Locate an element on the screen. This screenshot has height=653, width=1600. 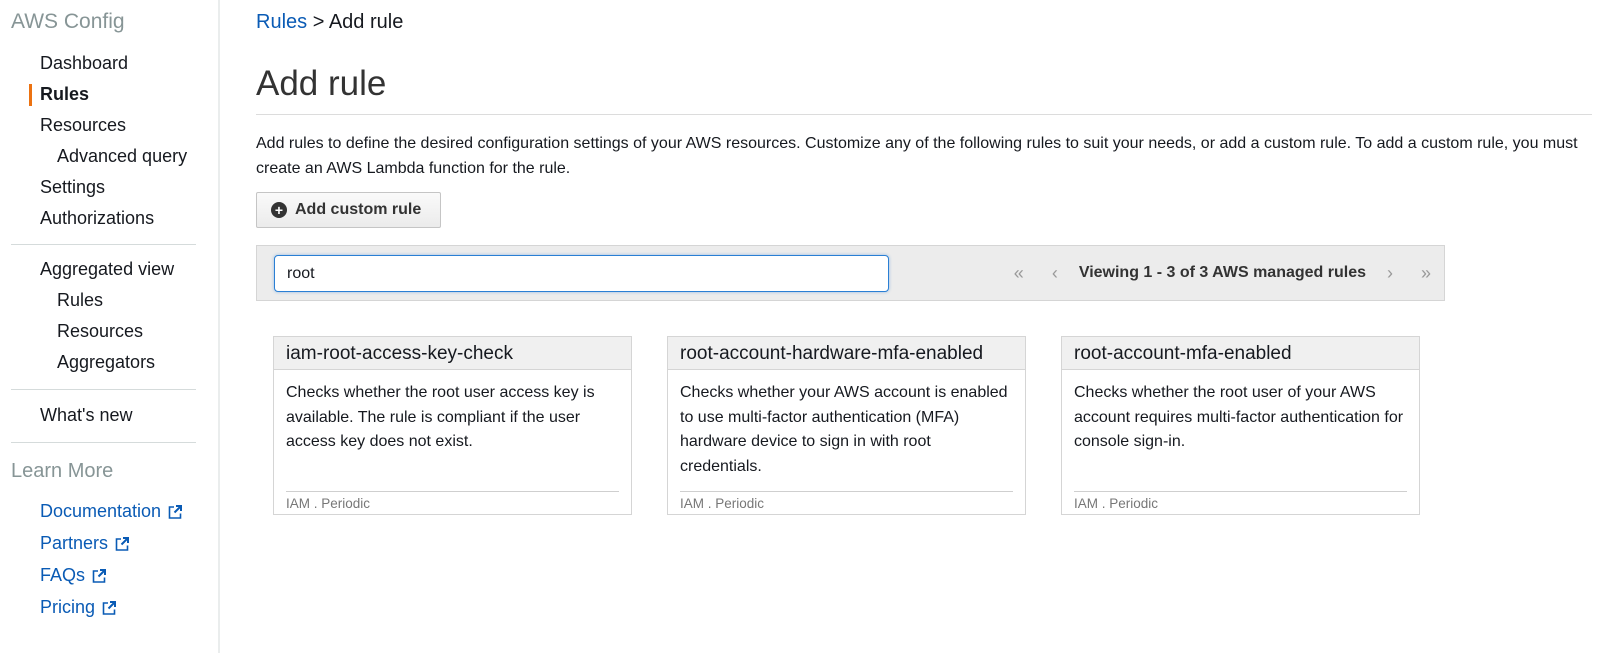
sidebar-item-aggregated-resources: Resources is located at coordinates (100, 331).